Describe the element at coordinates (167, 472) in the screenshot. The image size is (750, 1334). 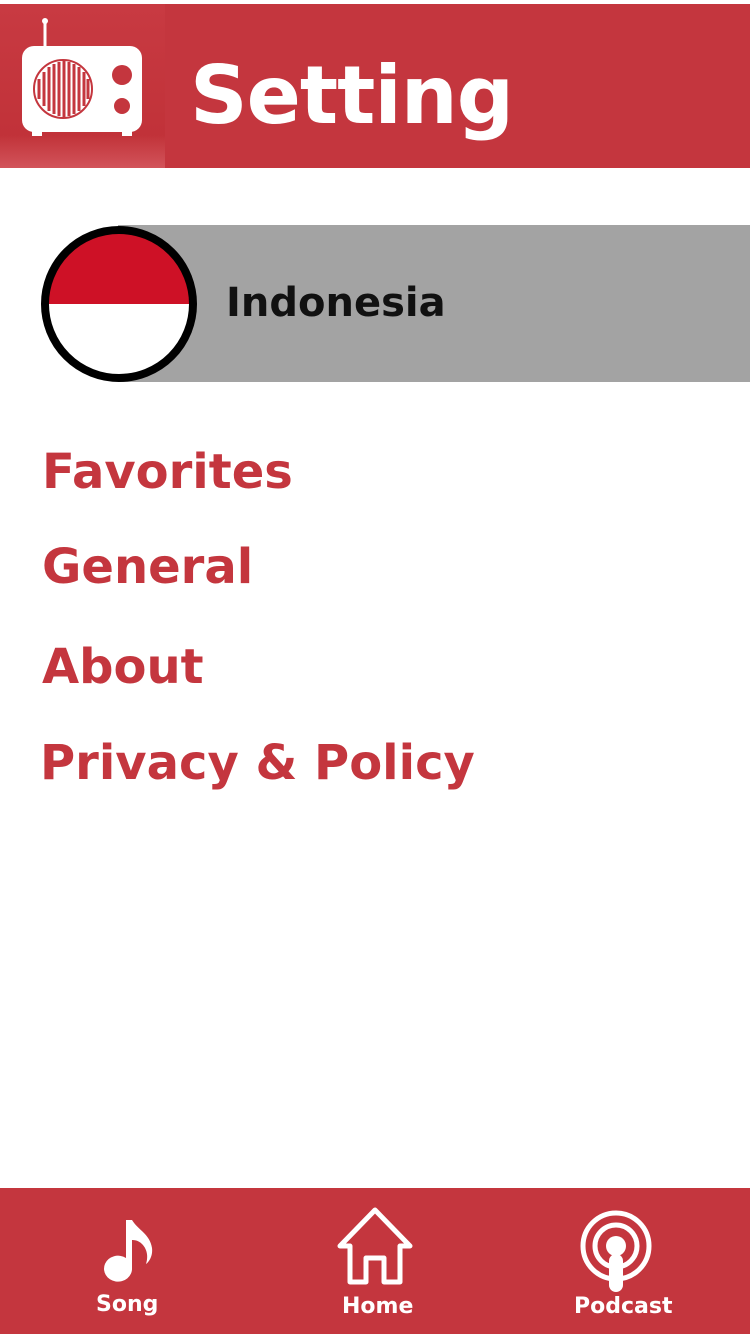
I see `menu-item-favorites: Favorites` at that location.